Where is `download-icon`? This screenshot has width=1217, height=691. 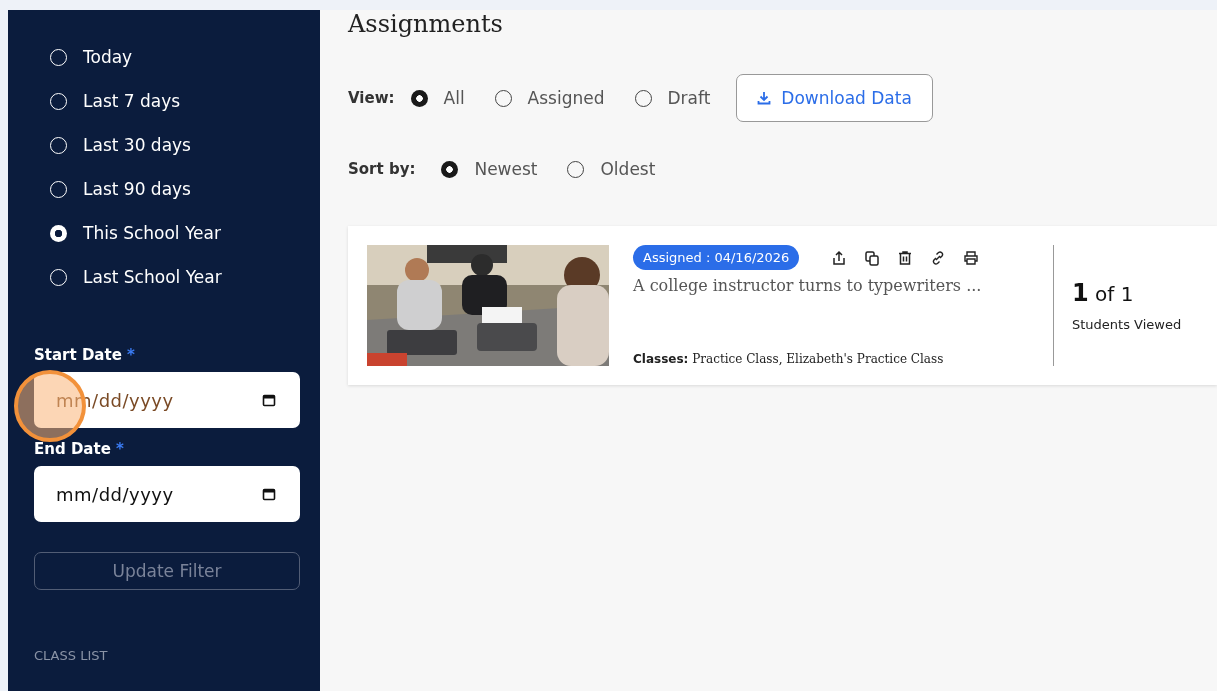
download-icon is located at coordinates (764, 98).